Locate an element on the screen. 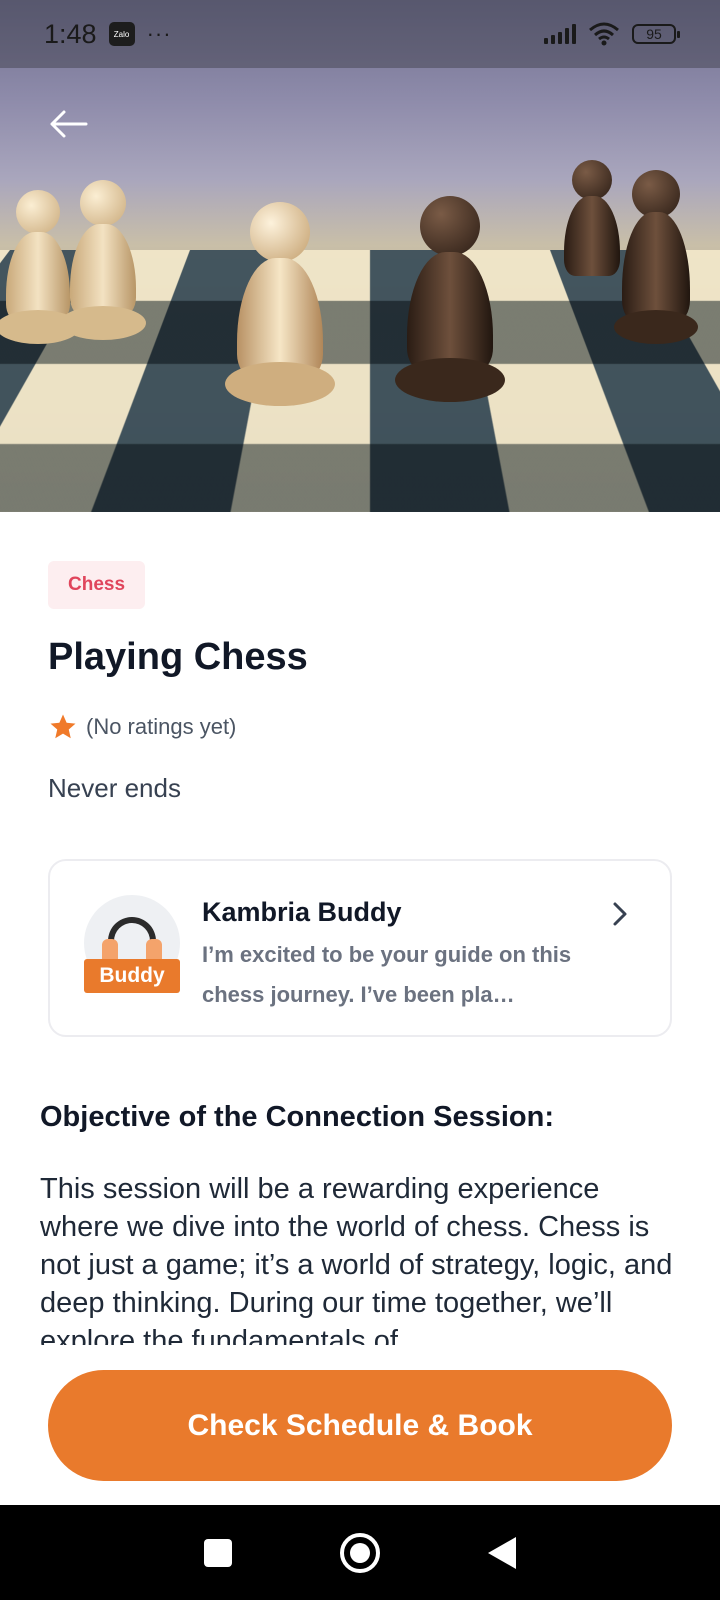 Image resolution: width=720 pixels, height=1600 pixels. signal-icon is located at coordinates (560, 34).